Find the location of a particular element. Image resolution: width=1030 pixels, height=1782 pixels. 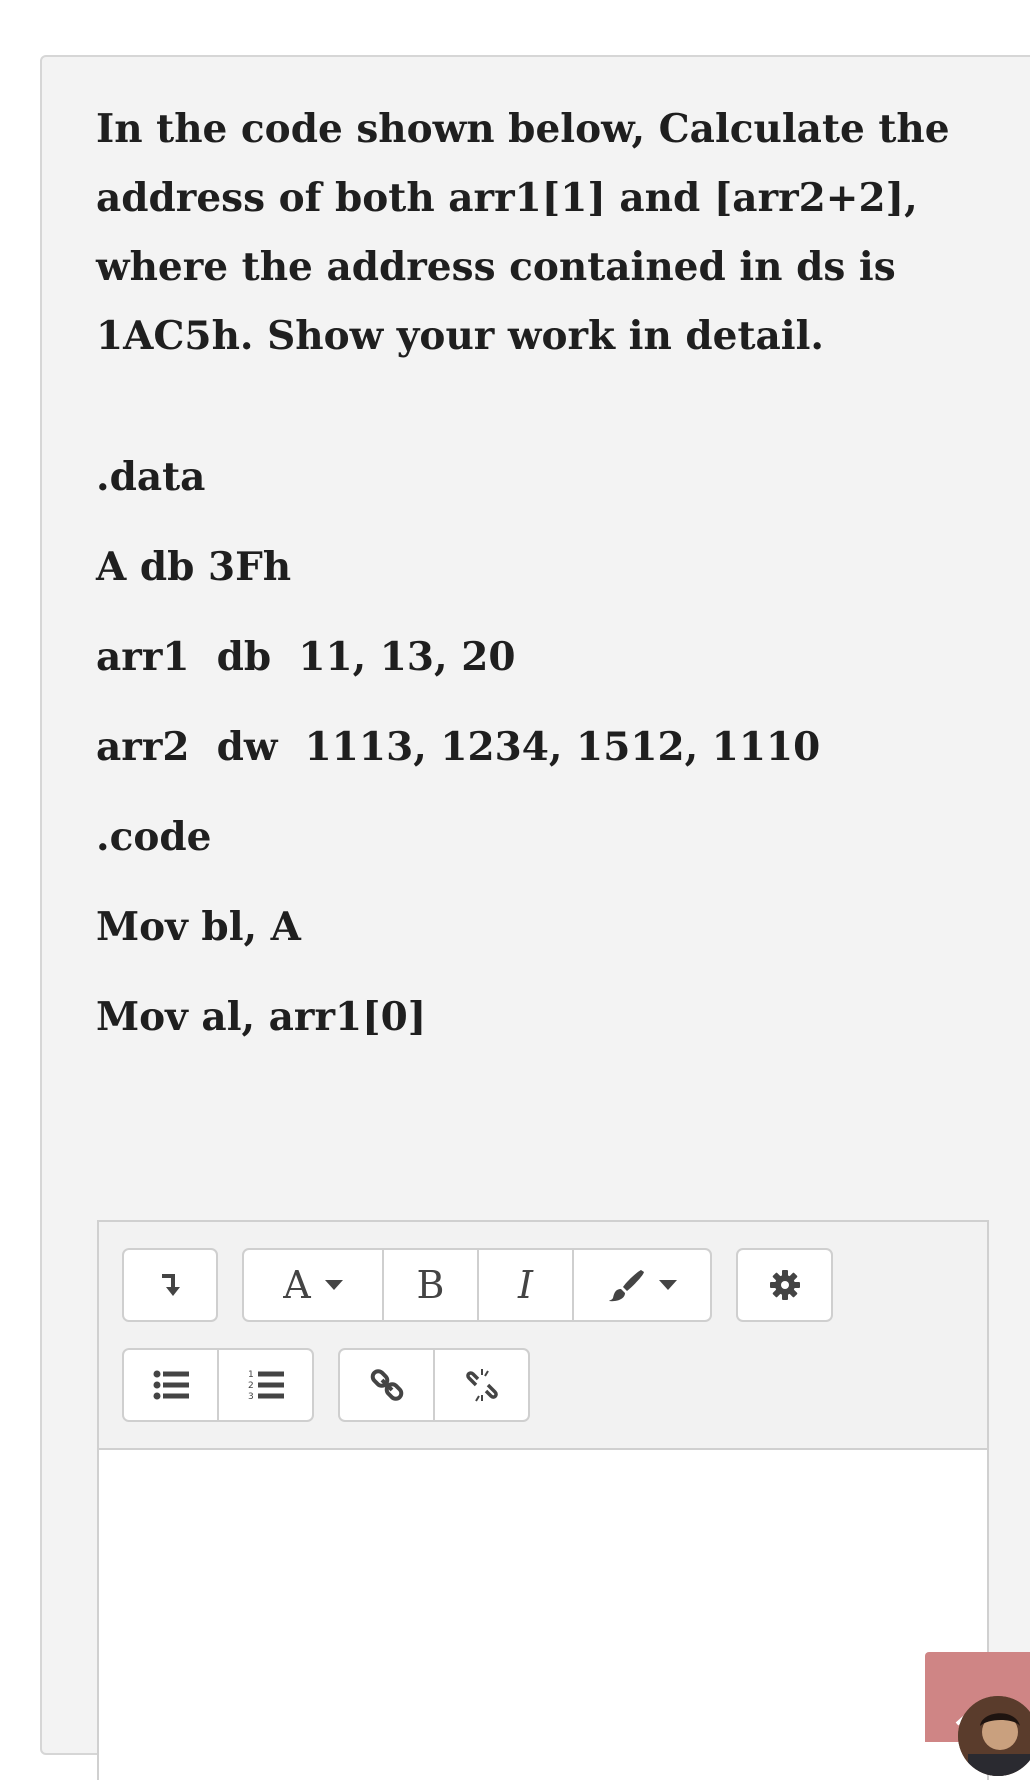

avatar is located at coordinates (994, 1736).